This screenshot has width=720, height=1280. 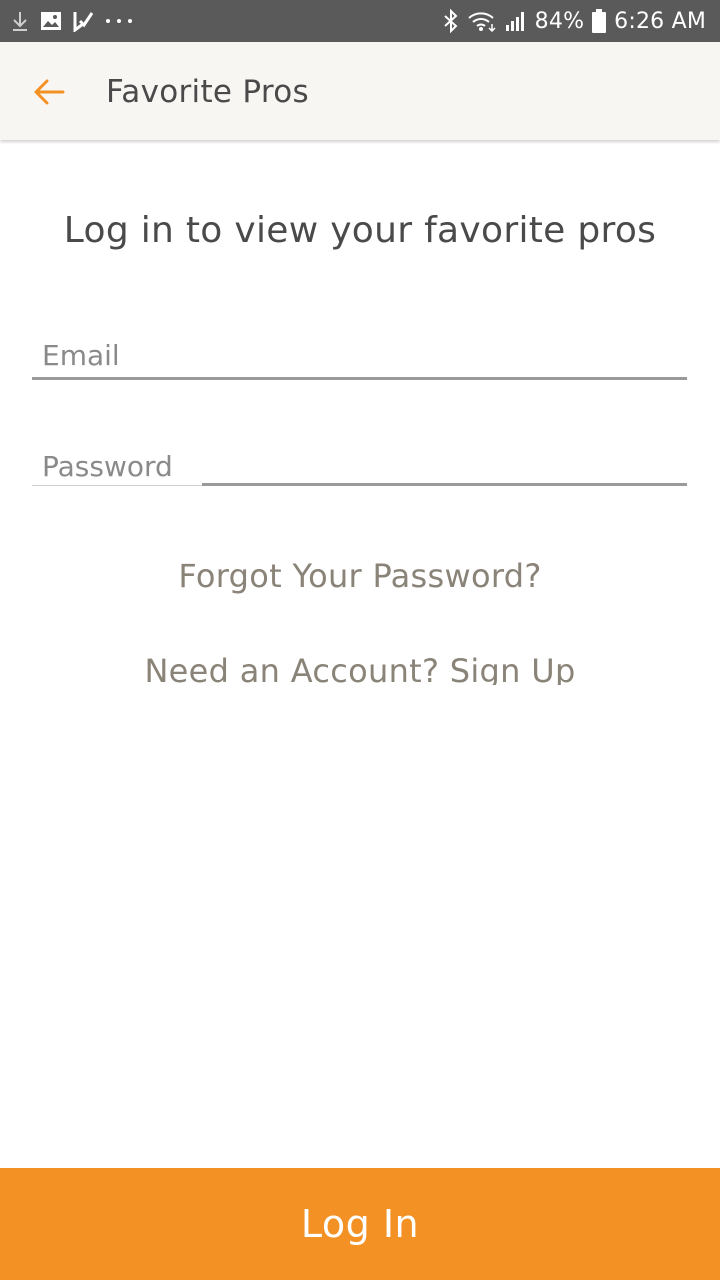 I want to click on clock: 6:26 AM, so click(x=660, y=21).